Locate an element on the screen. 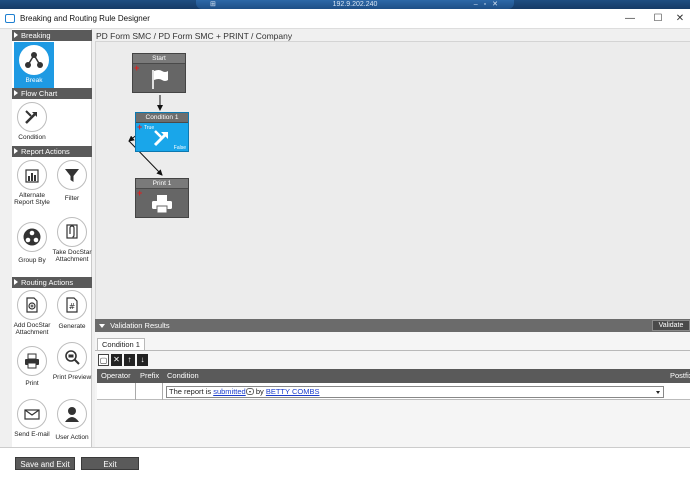  exit-button: Exit is located at coordinates (110, 463).